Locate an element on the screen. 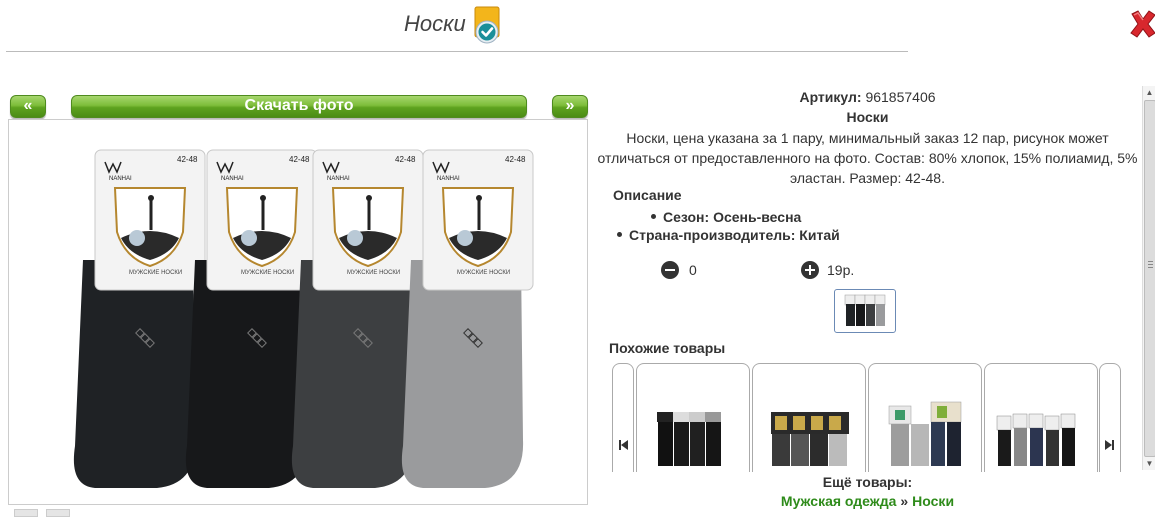 The width and height of the screenshot is (1155, 517). breadcrumb-link-mens-clothing: Мужская одежда is located at coordinates (838, 501).